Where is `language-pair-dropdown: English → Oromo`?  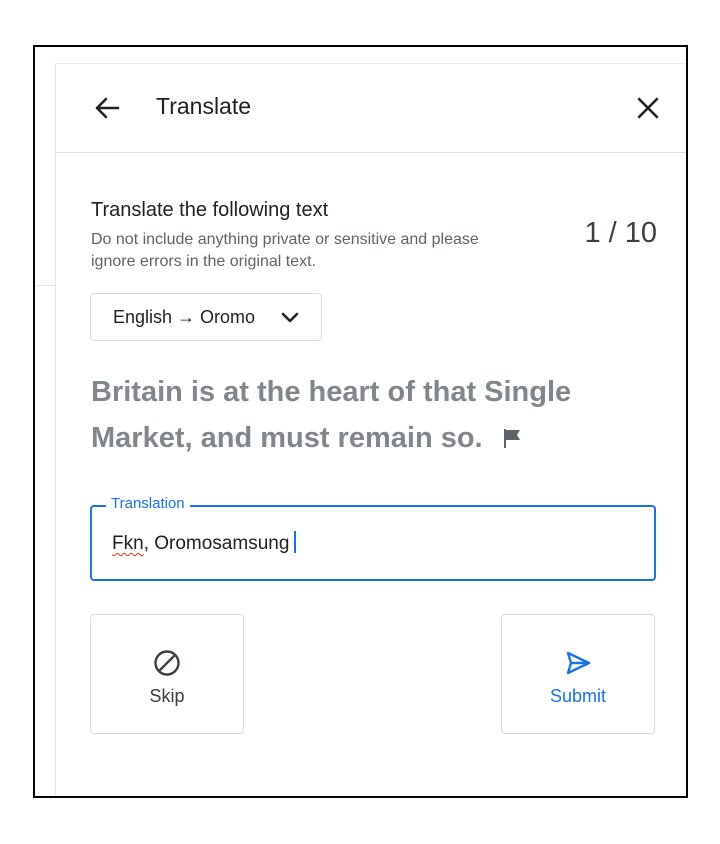 language-pair-dropdown: English → Oromo is located at coordinates (206, 317).